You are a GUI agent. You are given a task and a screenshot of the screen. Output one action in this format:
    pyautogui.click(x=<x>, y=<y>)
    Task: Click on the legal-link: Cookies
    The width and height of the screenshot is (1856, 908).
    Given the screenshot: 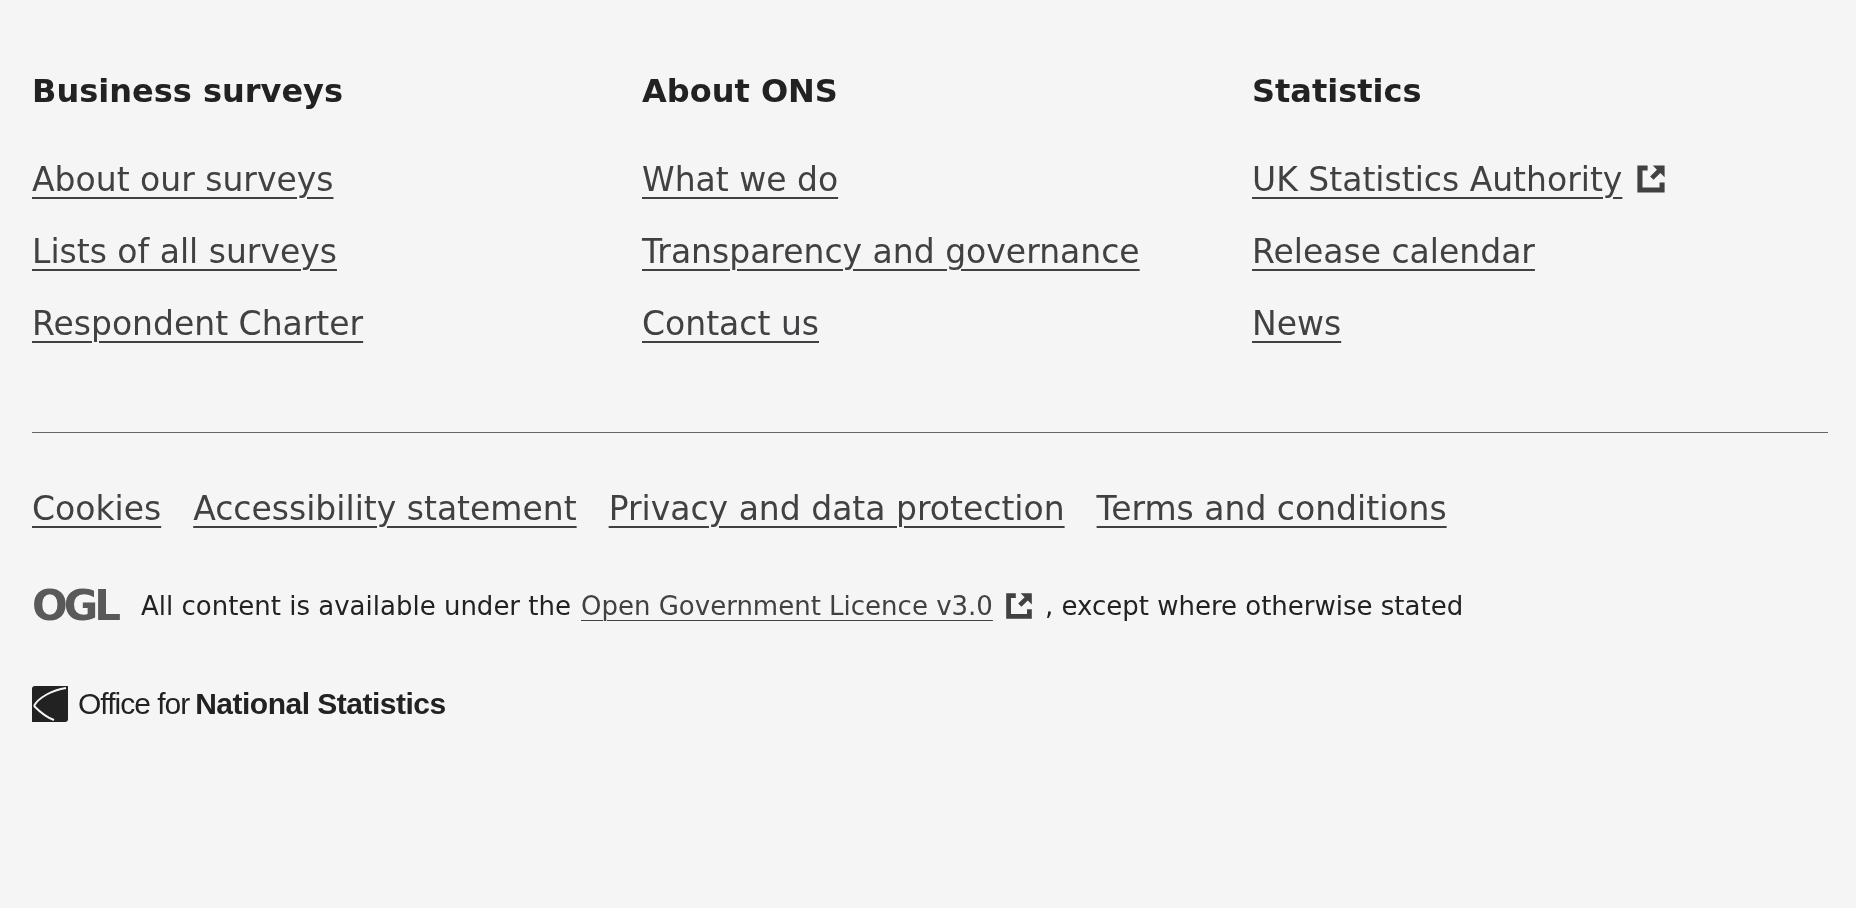 What is the action you would take?
    pyautogui.click(x=97, y=508)
    